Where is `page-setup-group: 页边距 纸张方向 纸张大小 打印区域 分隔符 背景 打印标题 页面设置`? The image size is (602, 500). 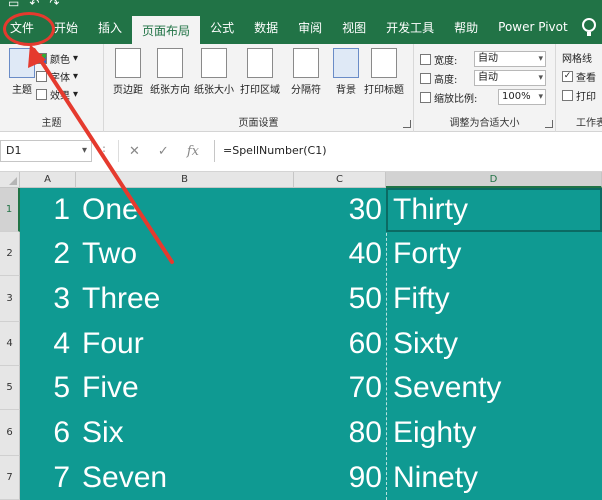
page-setup-group: 页边距 纸张方向 纸张大小 打印区域 分隔符 背景 打印标题 页面设置 is located at coordinates (259, 88).